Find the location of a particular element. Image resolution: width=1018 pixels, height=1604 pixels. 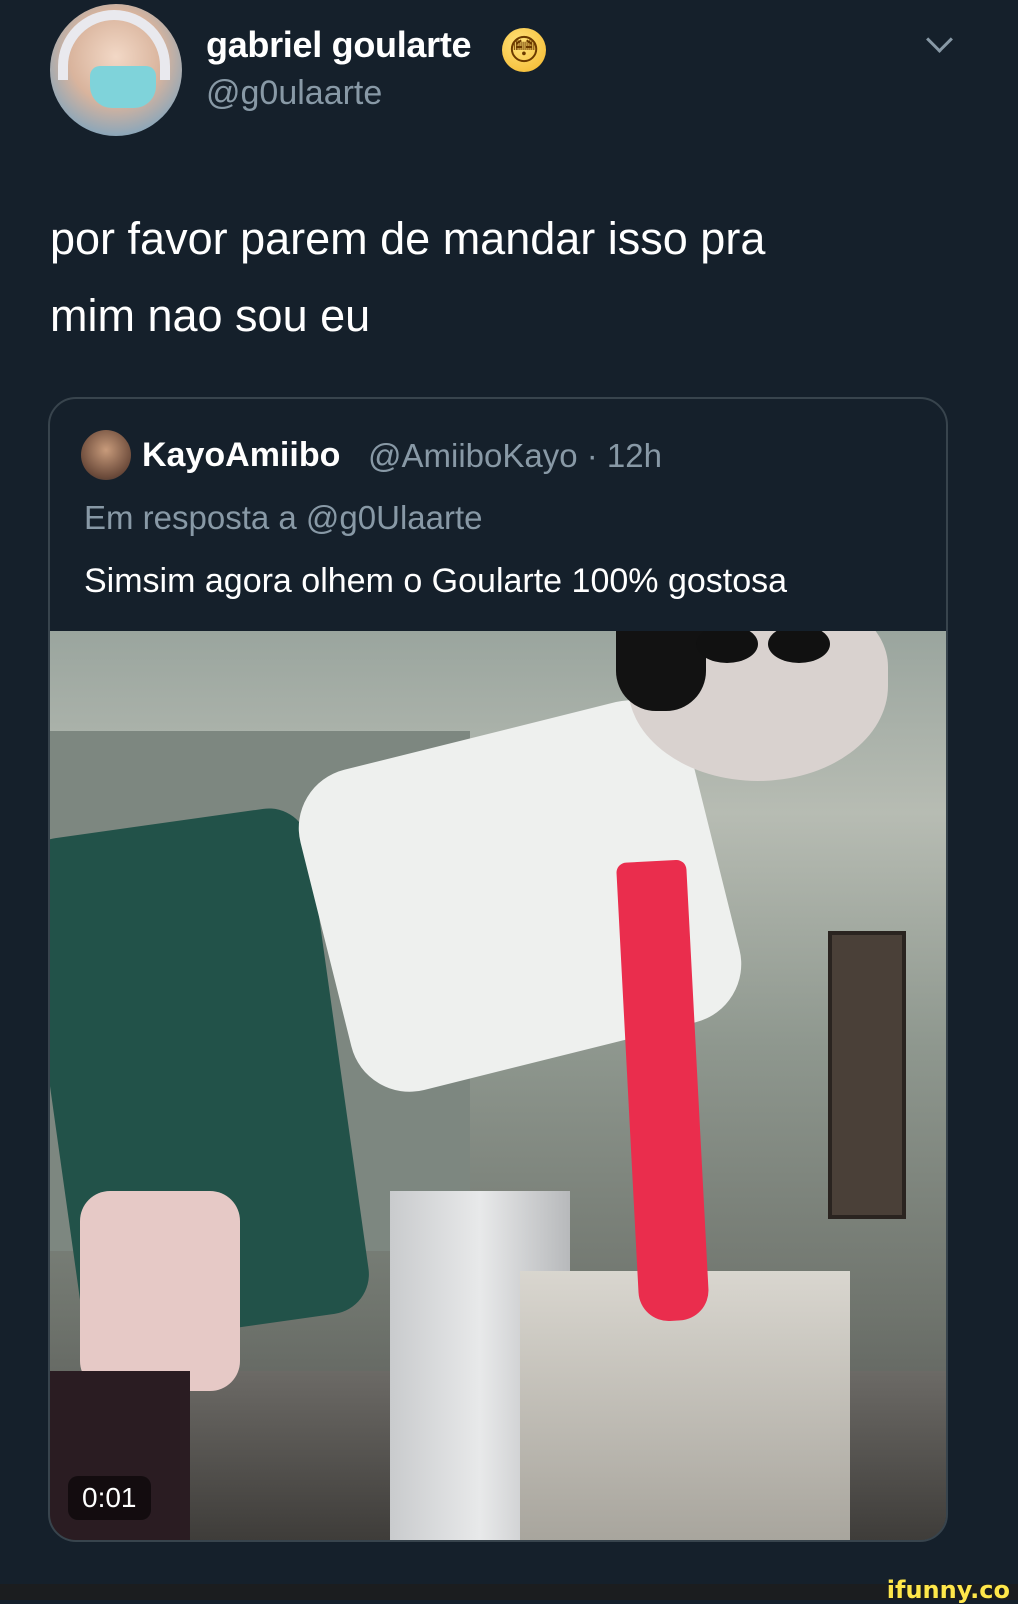

tweet-text-line-2: mim nao sou eu is located at coordinates (210, 315).